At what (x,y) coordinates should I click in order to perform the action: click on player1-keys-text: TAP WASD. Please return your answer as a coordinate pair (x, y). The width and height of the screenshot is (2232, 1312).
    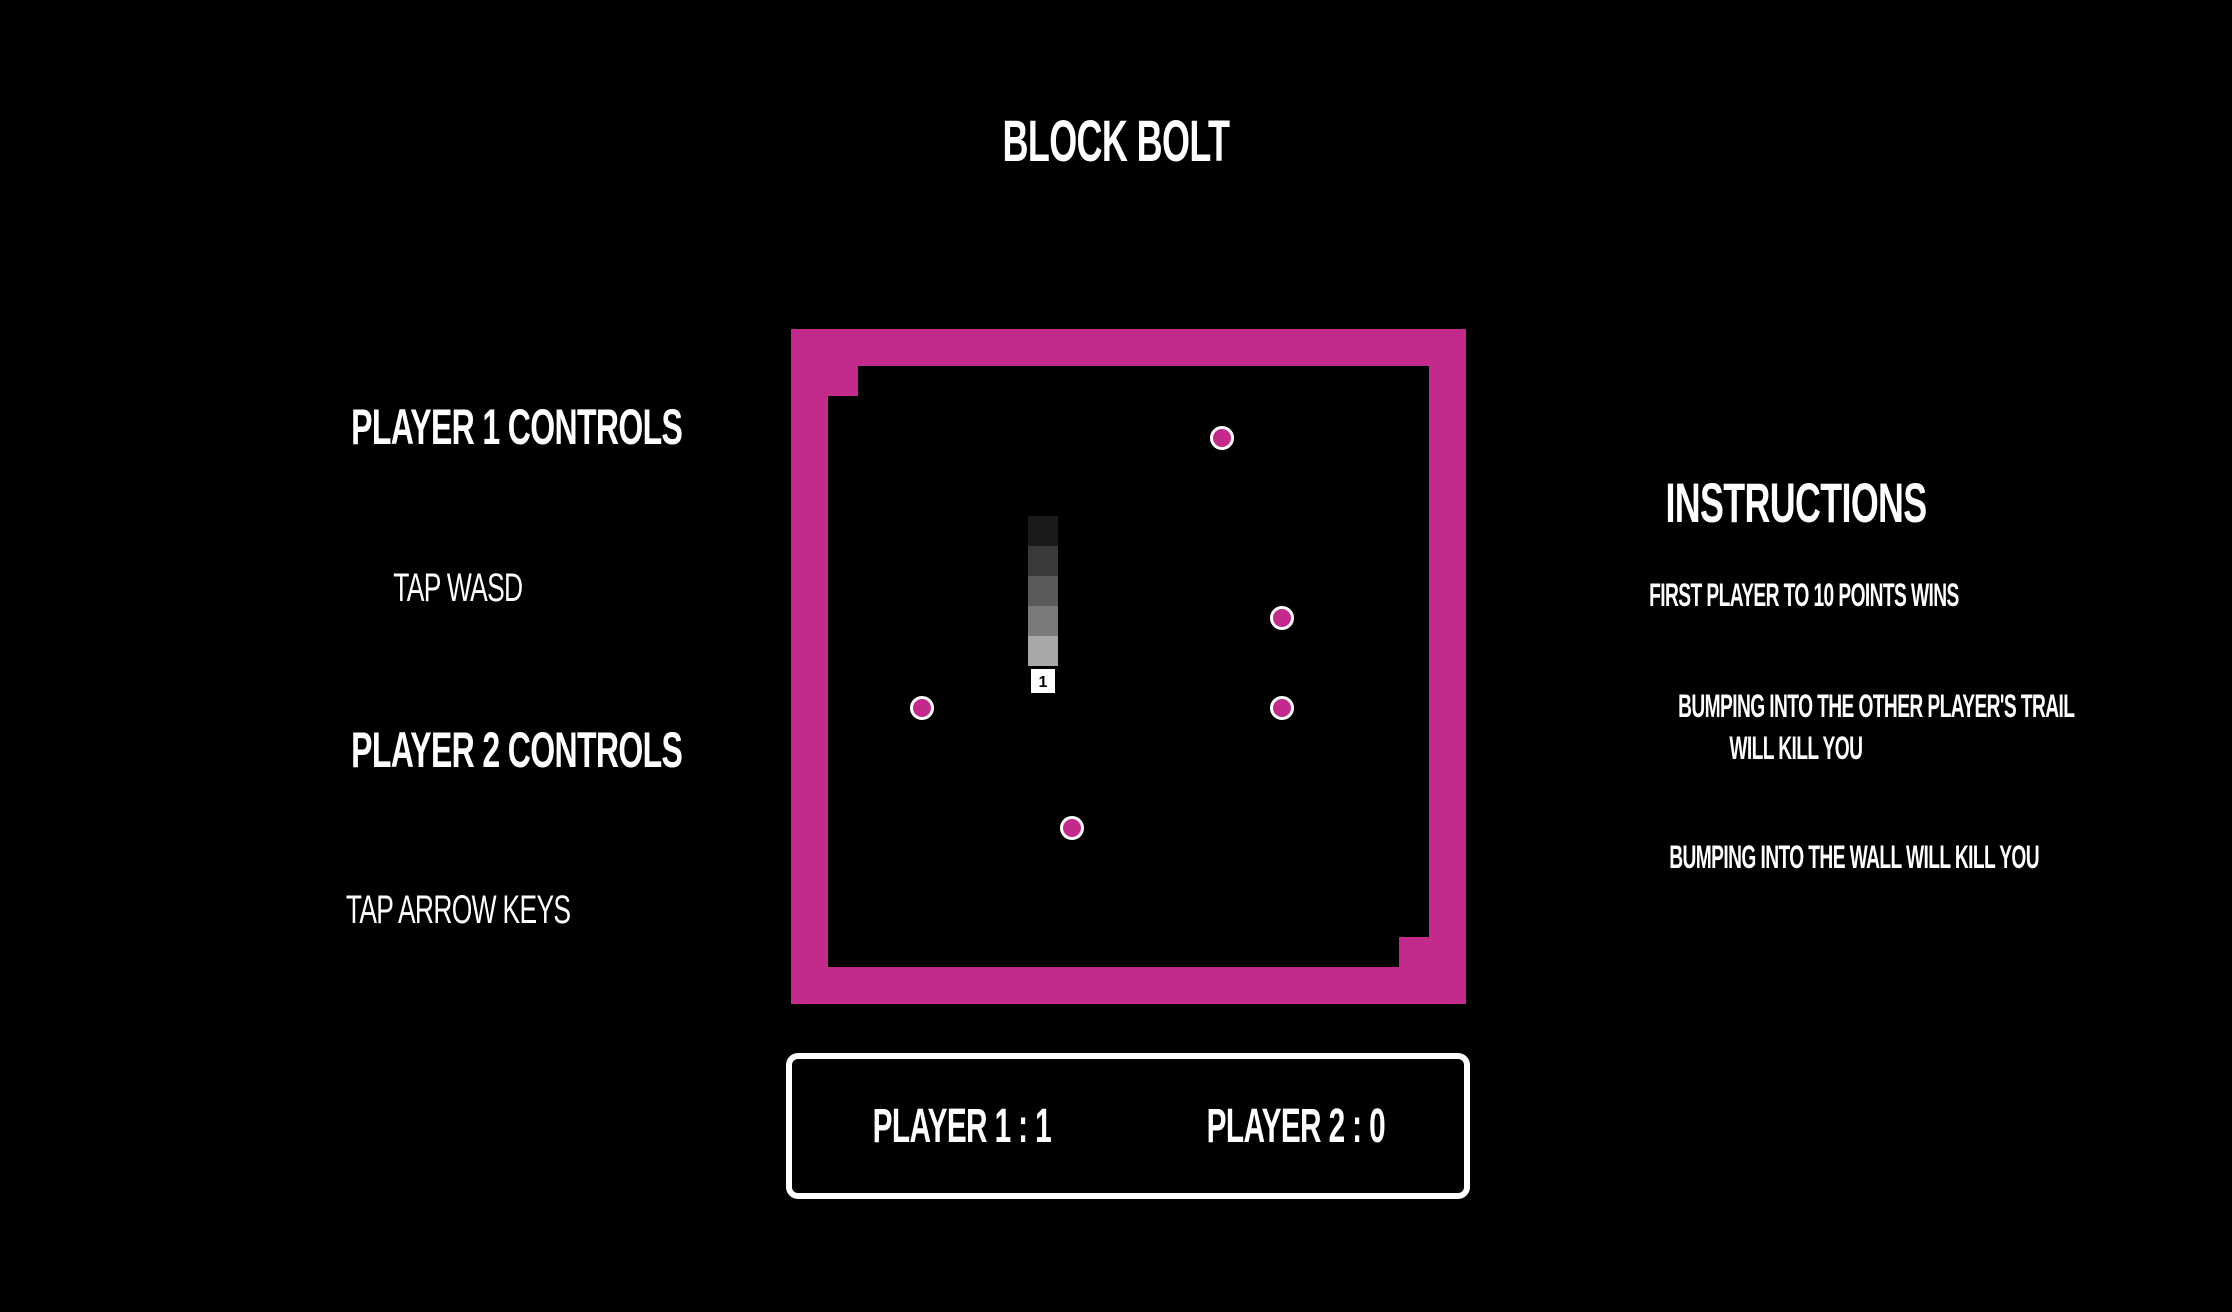
    Looking at the image, I should click on (458, 588).